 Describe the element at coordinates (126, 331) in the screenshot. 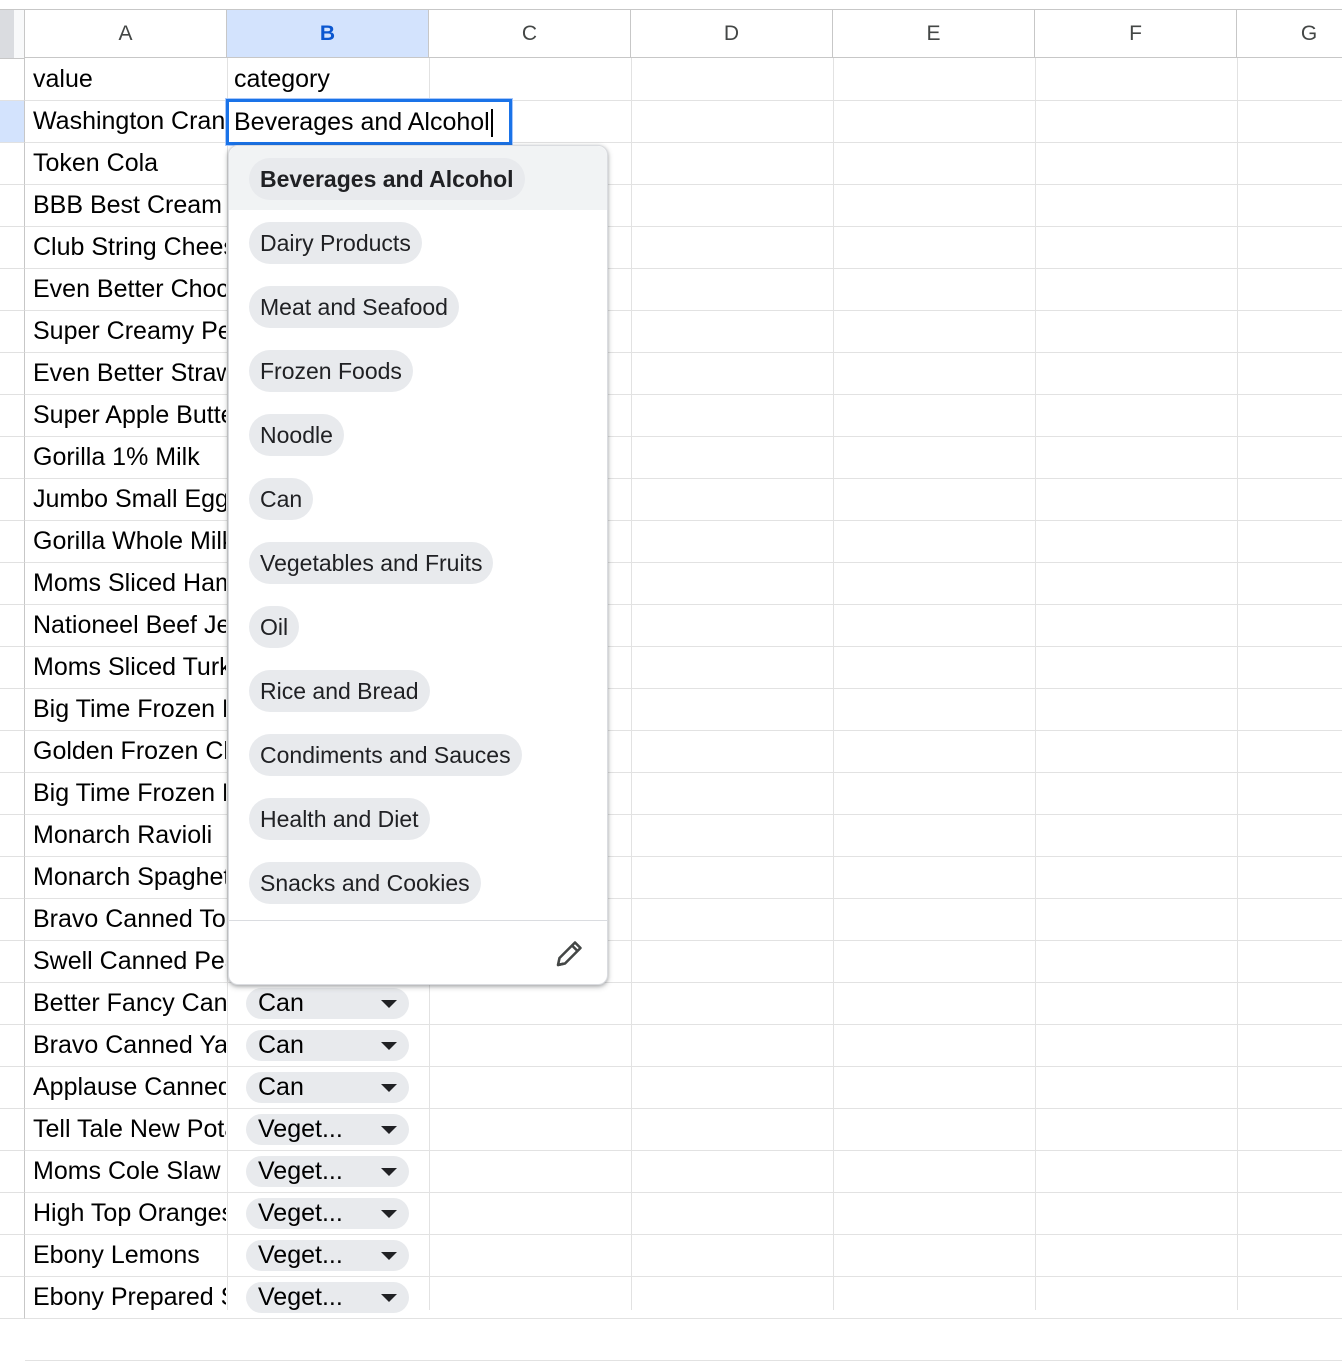

I see `cell-value: Super Creamy Peanut Butter` at that location.